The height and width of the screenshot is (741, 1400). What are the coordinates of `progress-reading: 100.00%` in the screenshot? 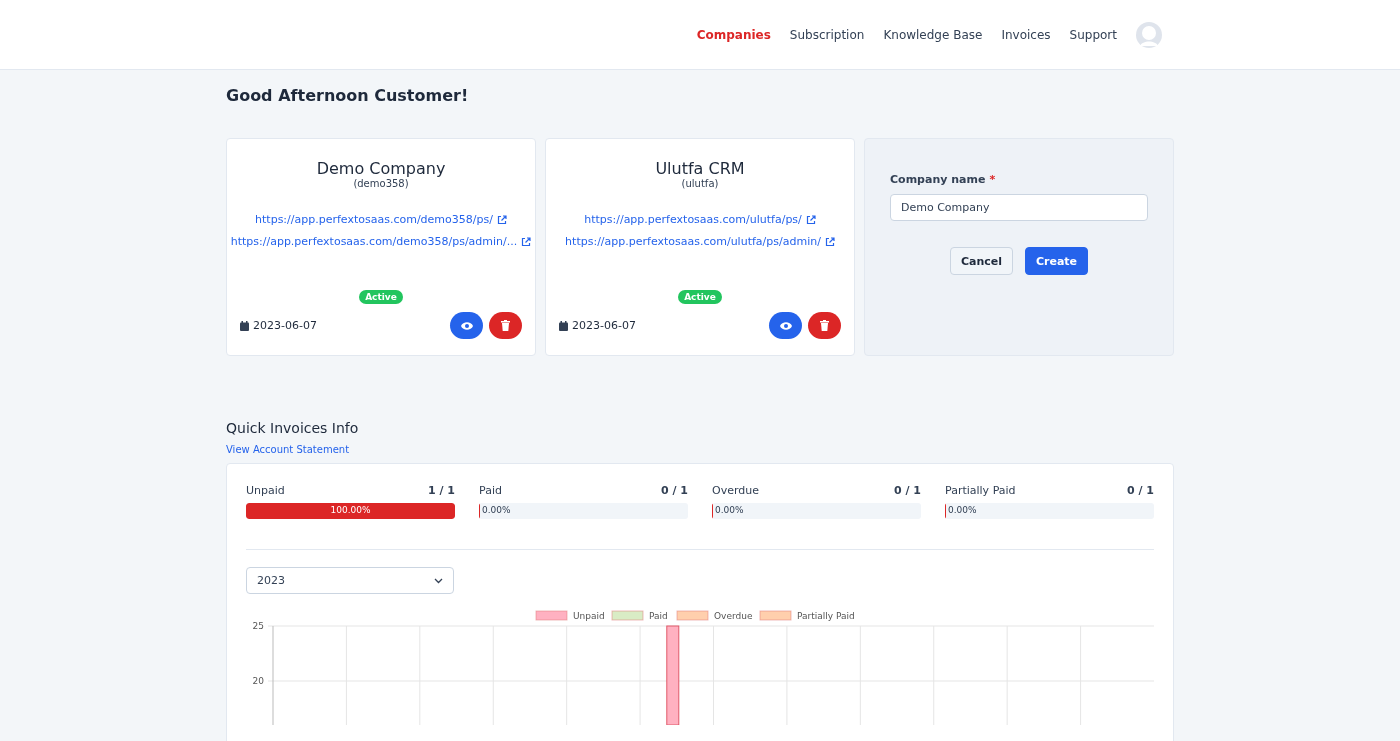 It's located at (350, 510).